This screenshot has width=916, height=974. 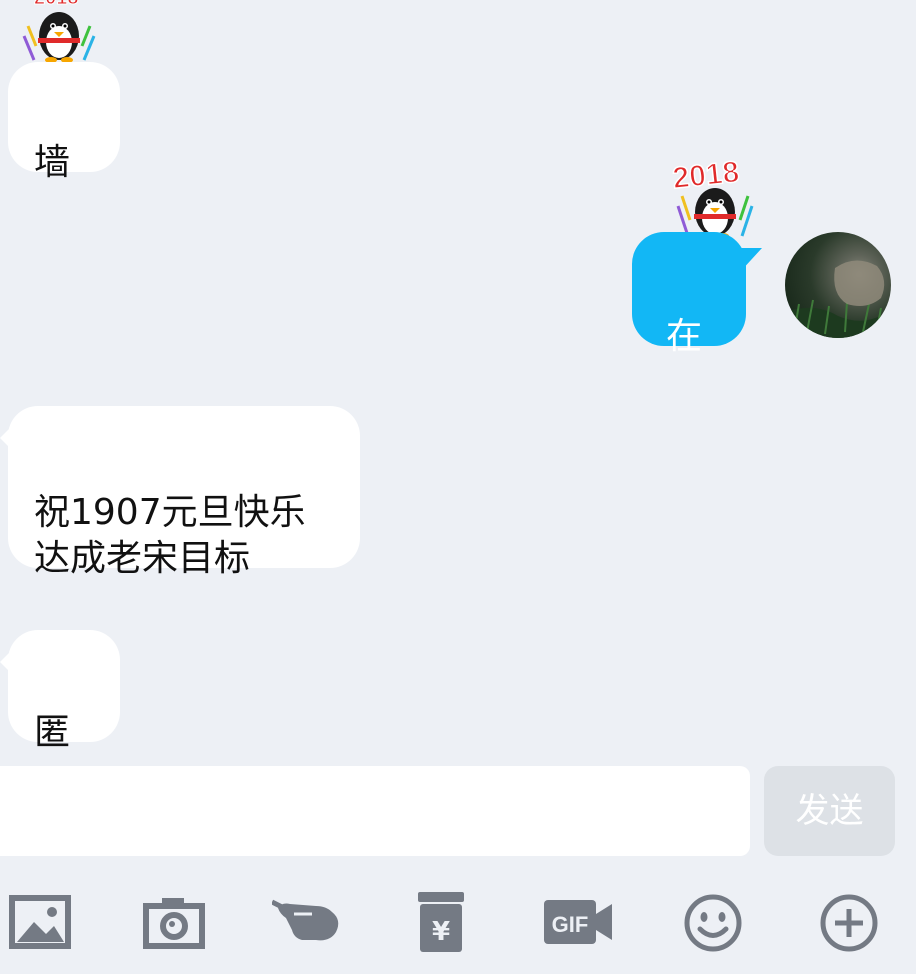 What do you see at coordinates (307, 923) in the screenshot?
I see `poke-hand-icon` at bounding box center [307, 923].